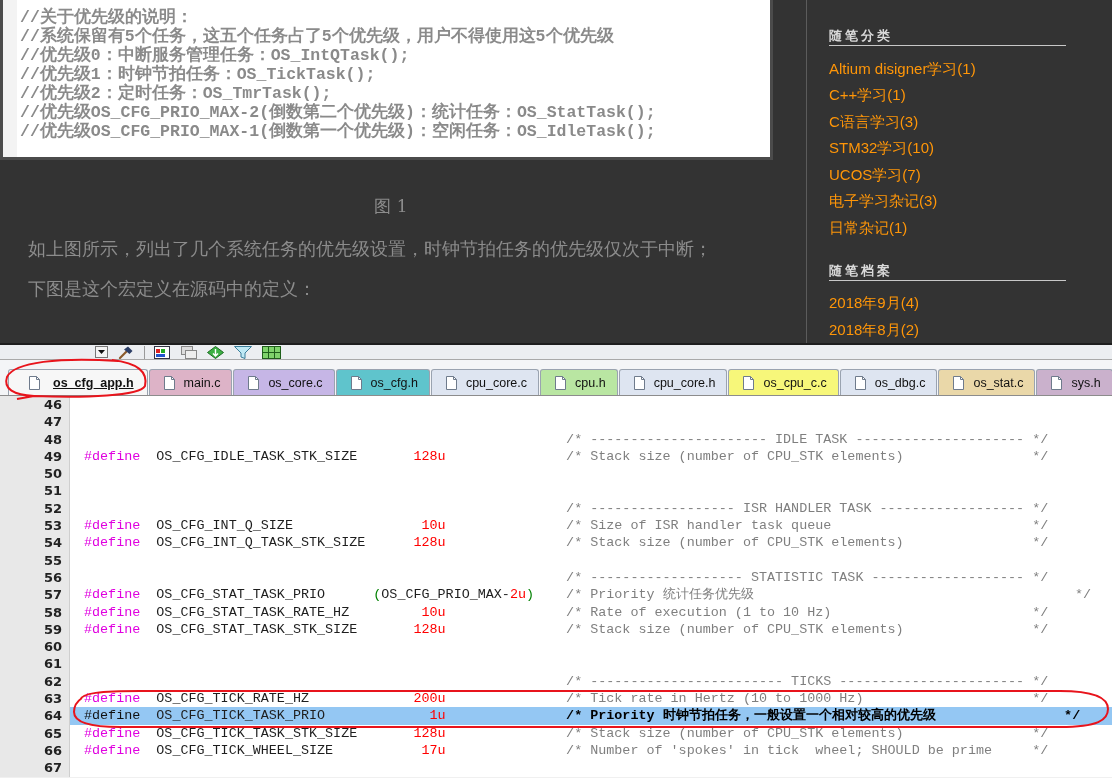 Image resolution: width=1112 pixels, height=778 pixels. Describe the element at coordinates (807, 698) in the screenshot. I see `code-comment: /* Tick rate in Hertz (10 to 1000 Hz) */` at that location.